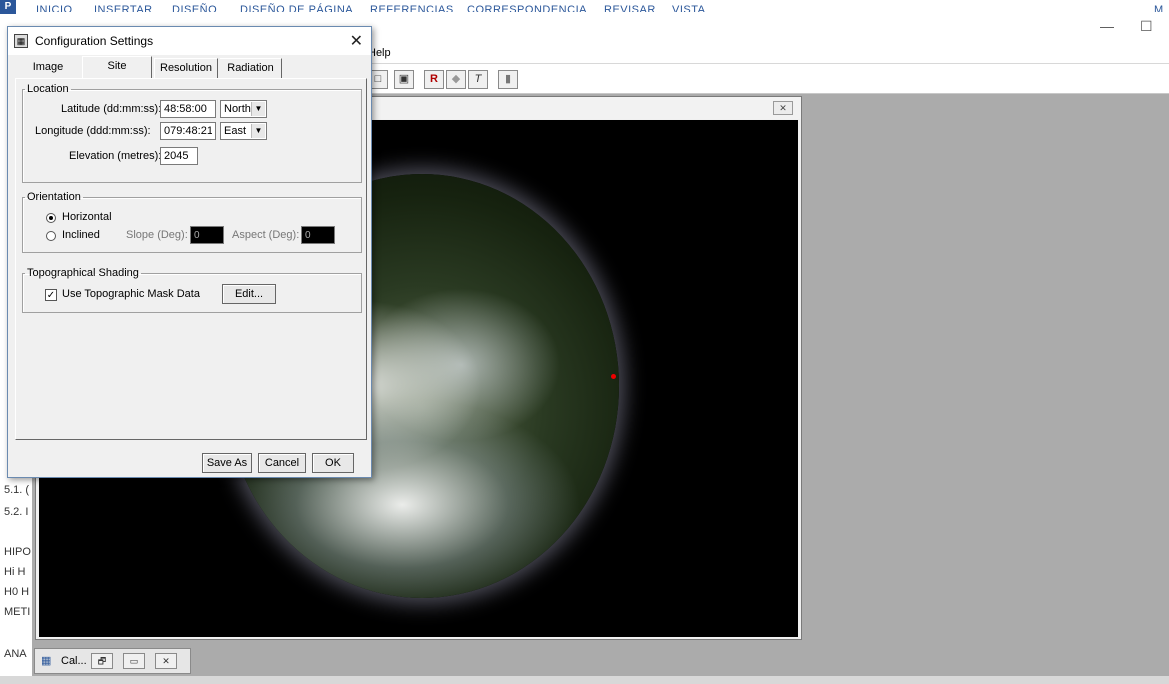  I want to click on close-icon: ✕, so click(356, 41).